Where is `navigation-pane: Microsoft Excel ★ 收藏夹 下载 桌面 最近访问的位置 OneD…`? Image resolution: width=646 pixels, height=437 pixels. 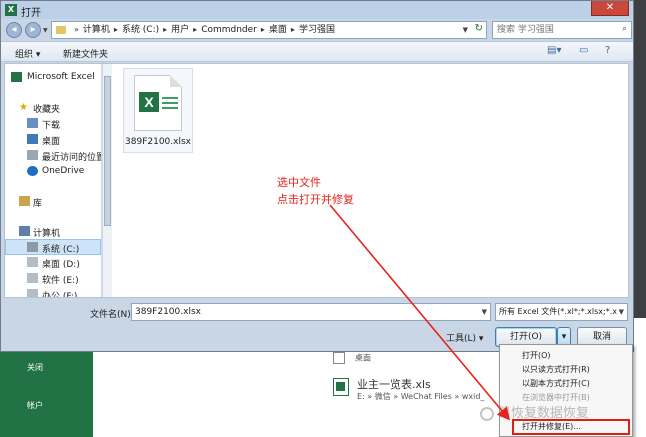
navigation-pane: Microsoft Excel ★ 收藏夹 下载 桌面 最近访问的位置 OneD… is located at coordinates (53, 180).